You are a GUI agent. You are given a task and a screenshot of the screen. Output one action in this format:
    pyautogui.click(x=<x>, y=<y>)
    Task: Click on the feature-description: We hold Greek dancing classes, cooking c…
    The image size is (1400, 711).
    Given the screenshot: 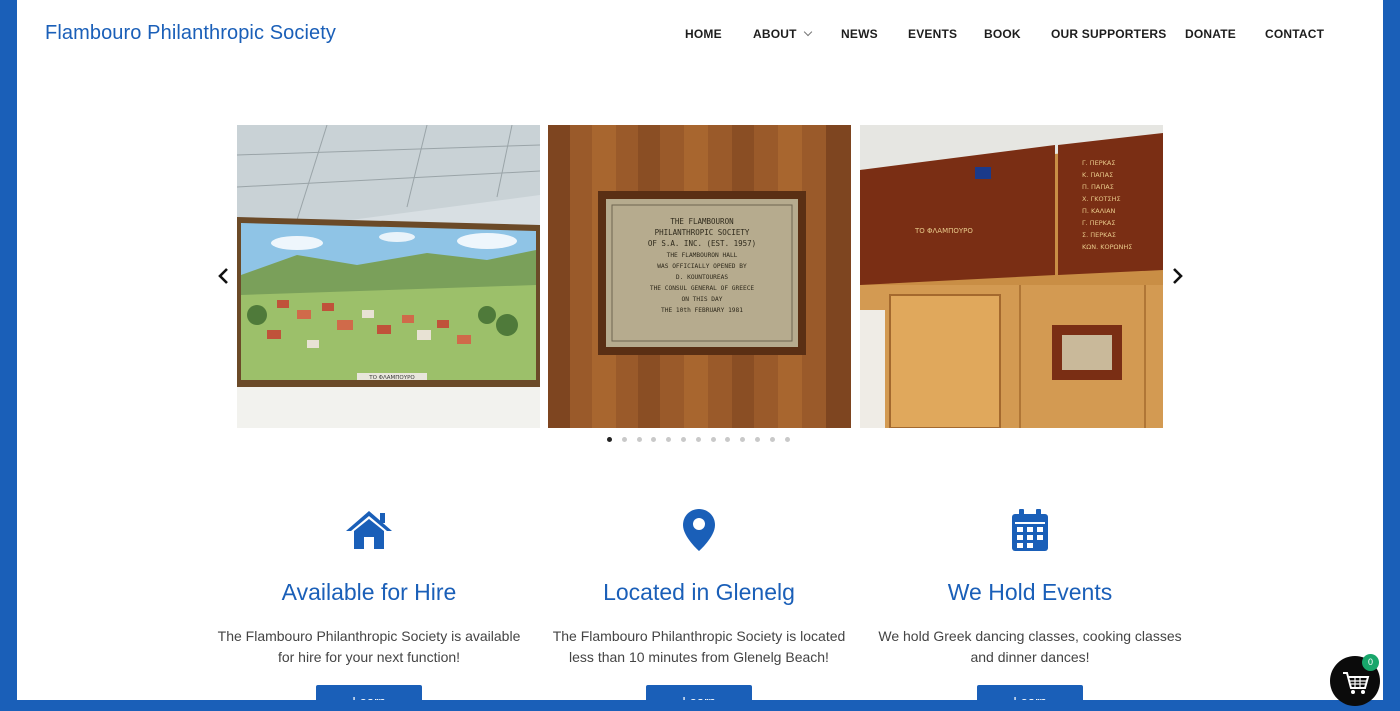 What is the action you would take?
    pyautogui.click(x=1030, y=646)
    